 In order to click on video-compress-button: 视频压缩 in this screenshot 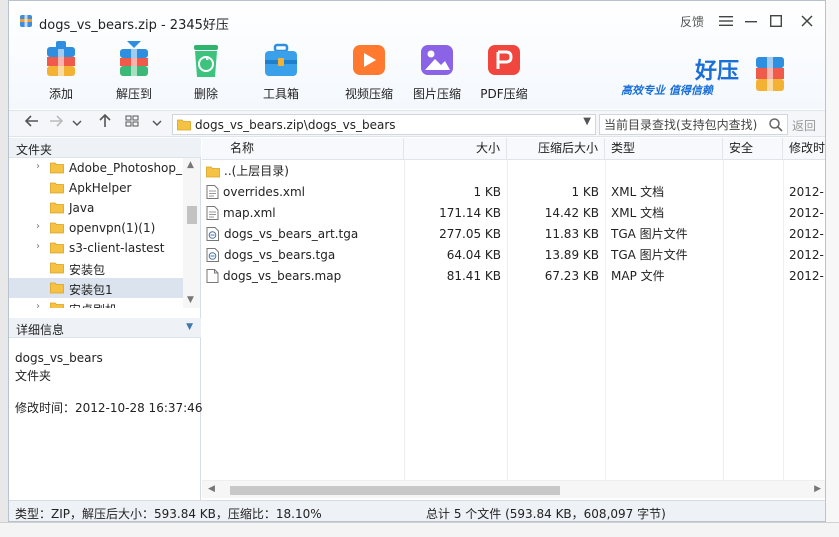, I will do `click(369, 70)`.